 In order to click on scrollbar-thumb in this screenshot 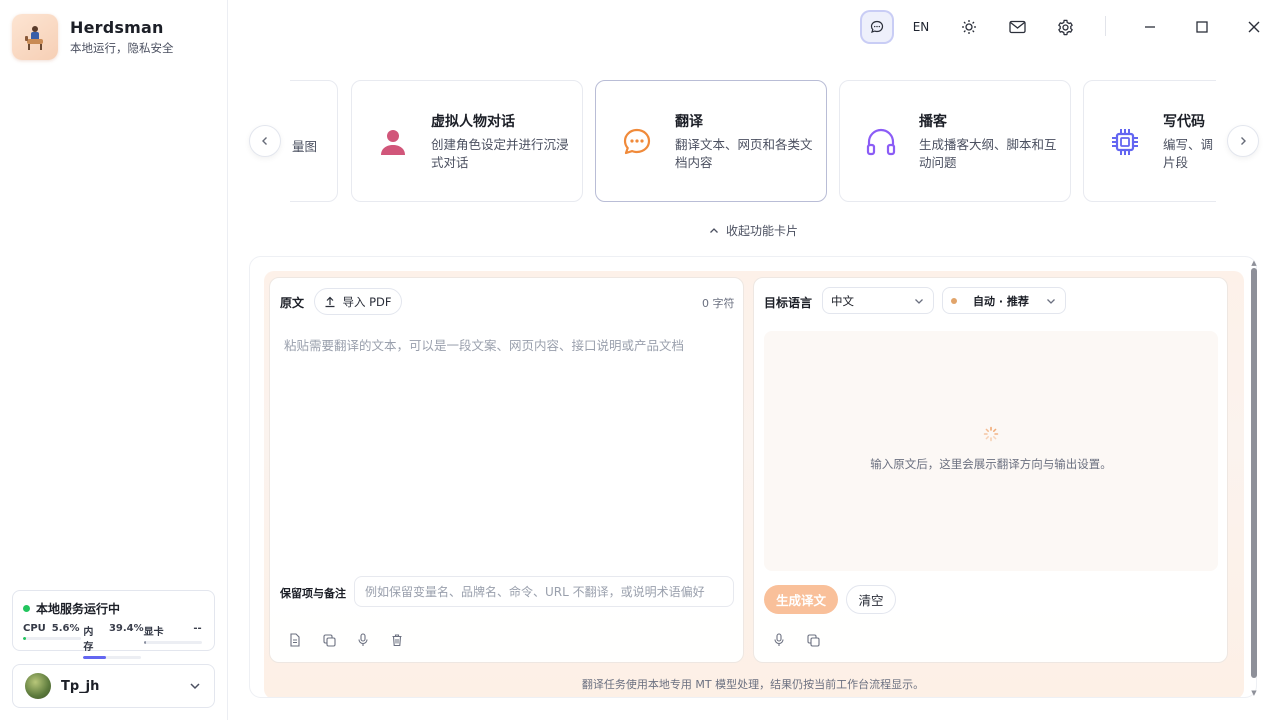, I will do `click(1254, 473)`.